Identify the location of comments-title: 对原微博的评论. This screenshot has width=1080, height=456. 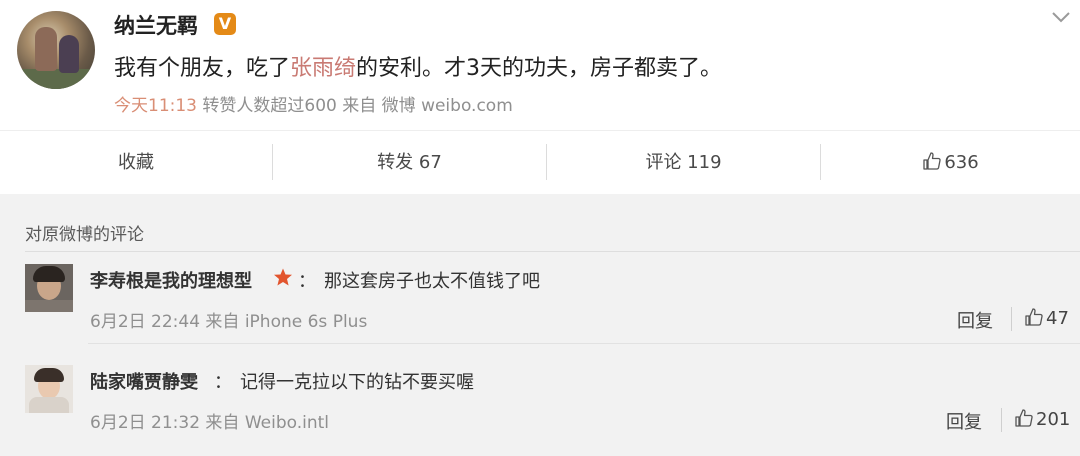
(84, 235).